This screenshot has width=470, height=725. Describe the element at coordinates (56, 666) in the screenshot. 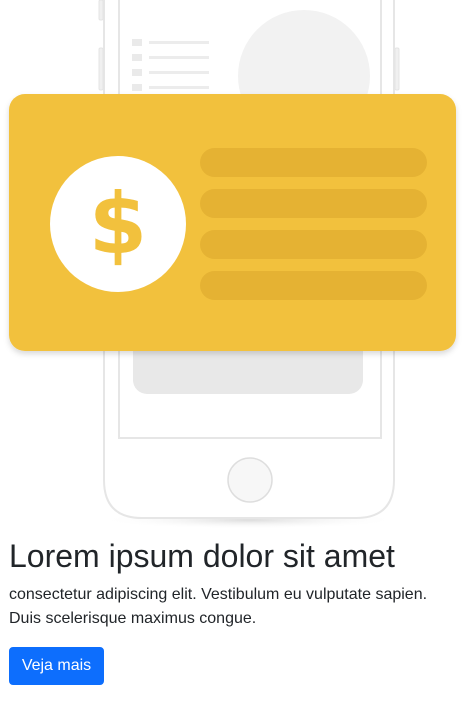

I see `see-more-button: Veja mais` at that location.